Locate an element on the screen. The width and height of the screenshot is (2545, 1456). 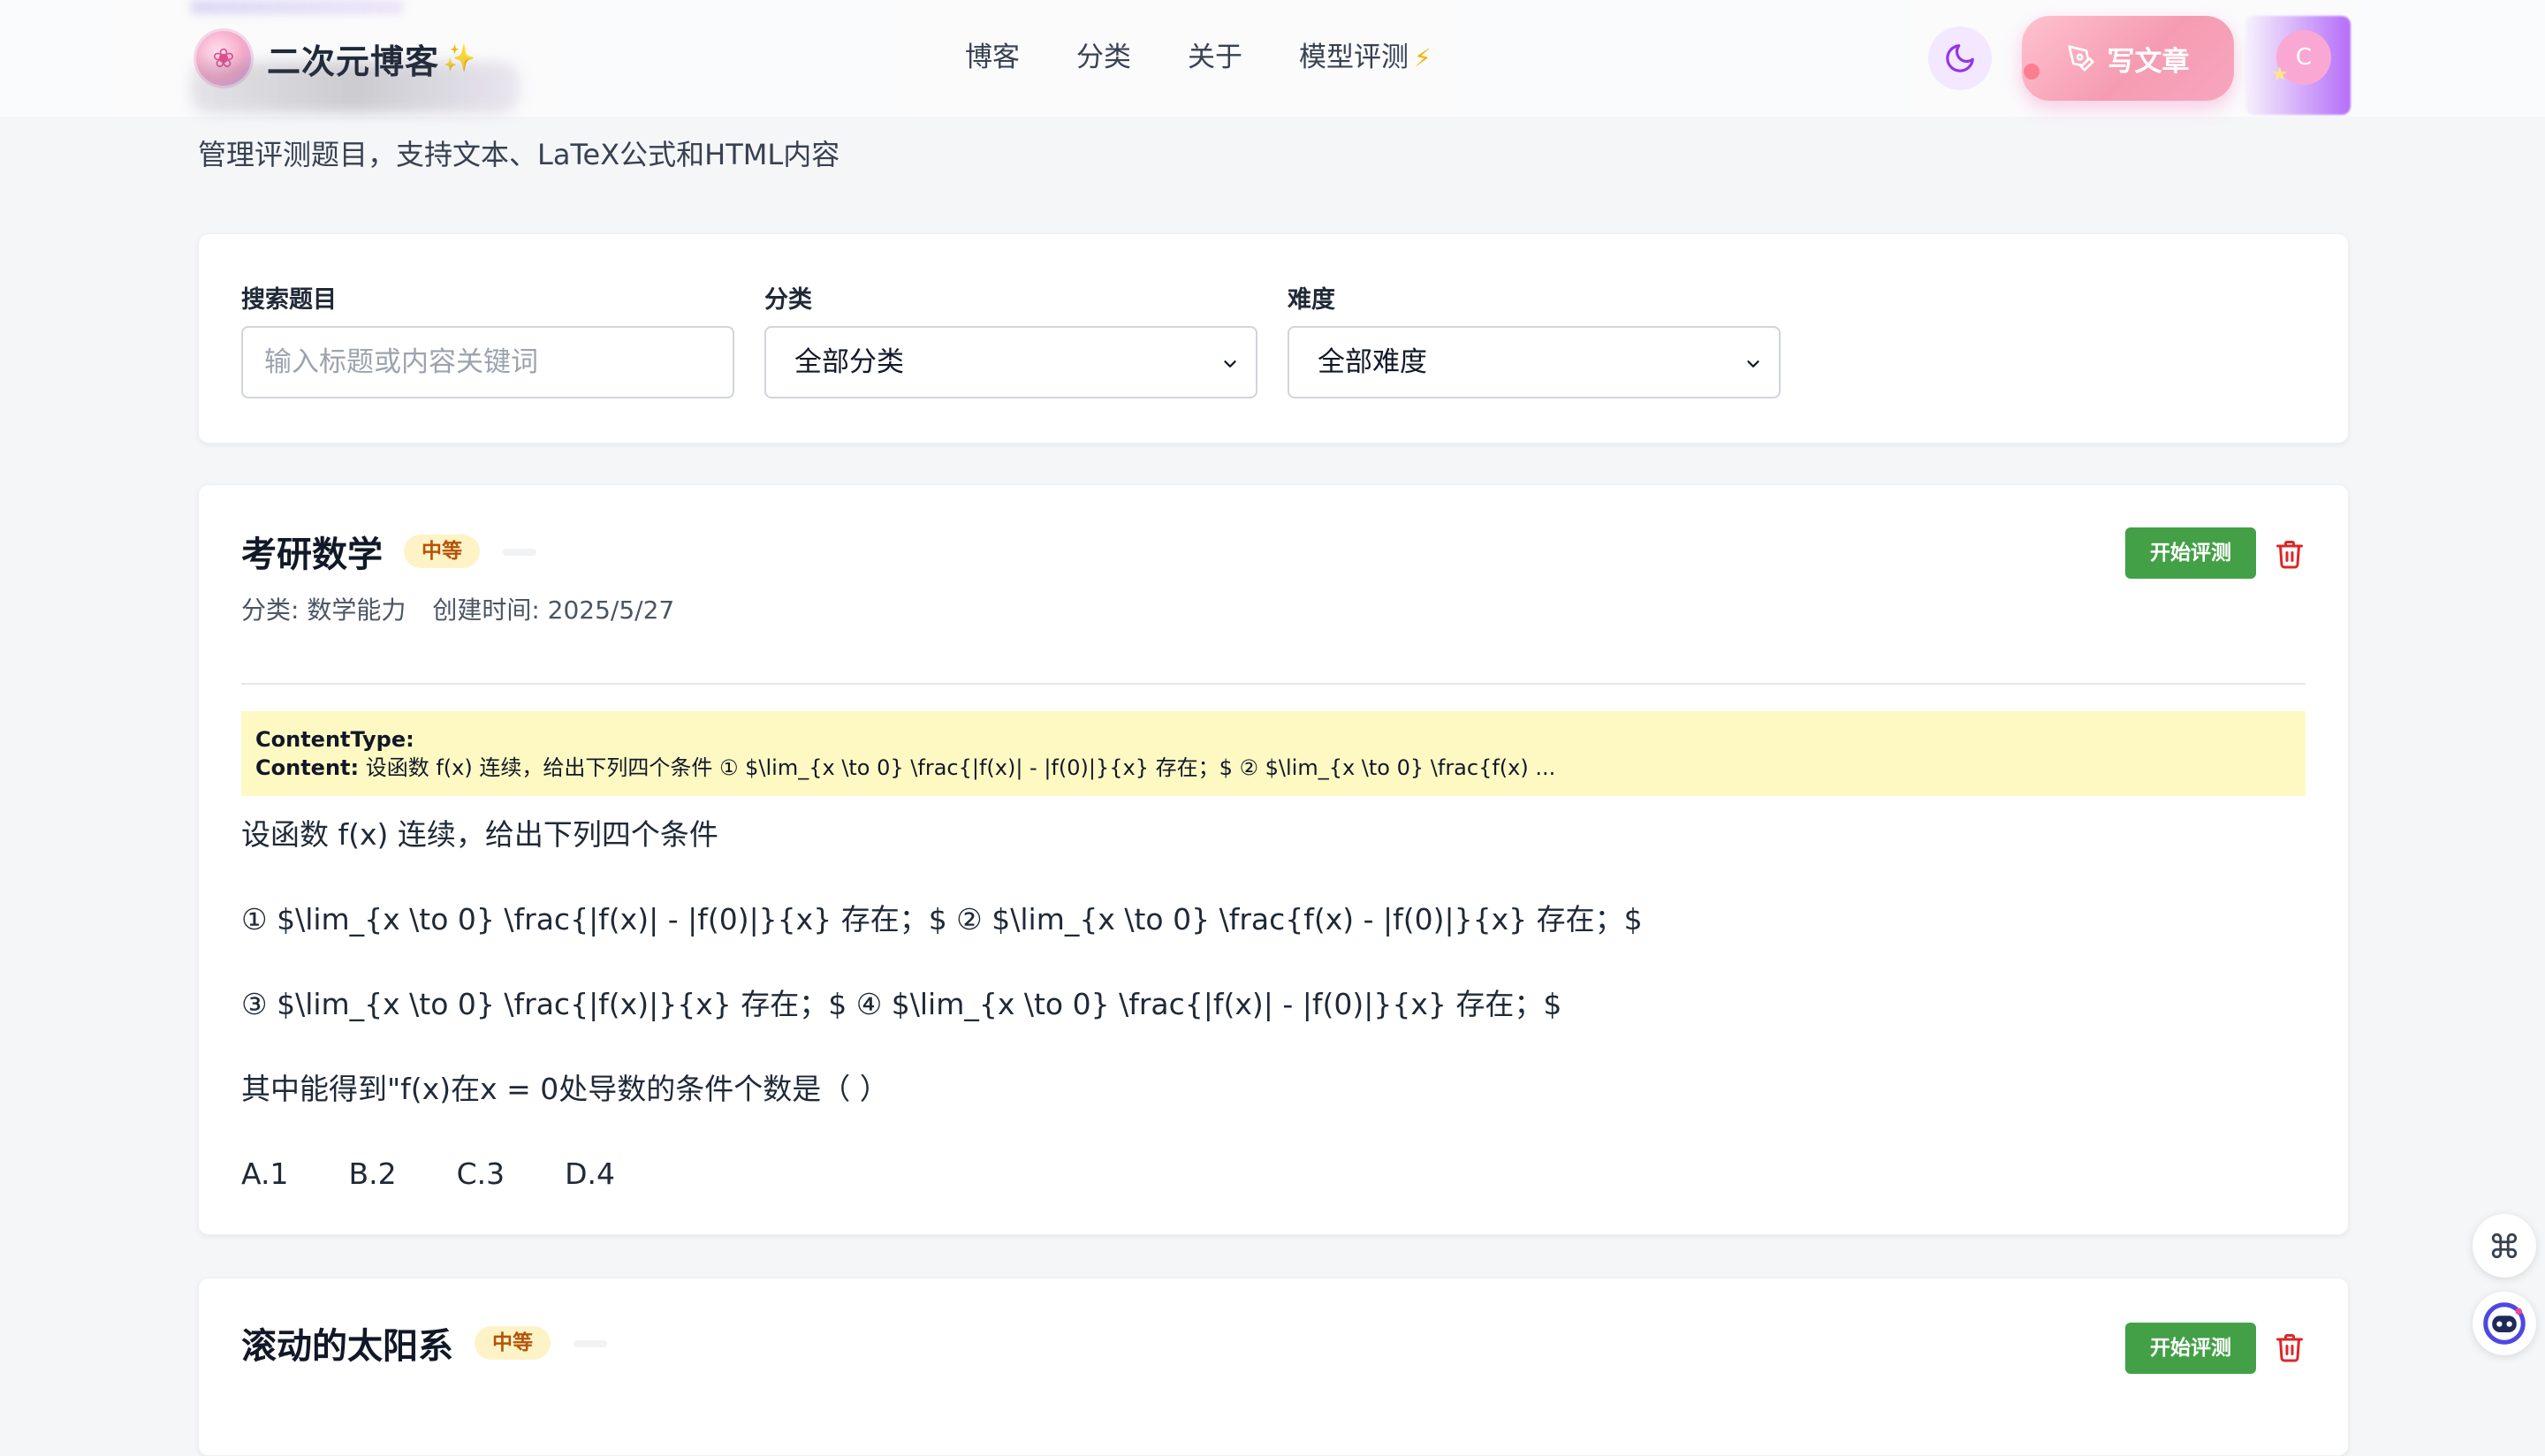
nav-item-about: 关于 is located at coordinates (1215, 57).